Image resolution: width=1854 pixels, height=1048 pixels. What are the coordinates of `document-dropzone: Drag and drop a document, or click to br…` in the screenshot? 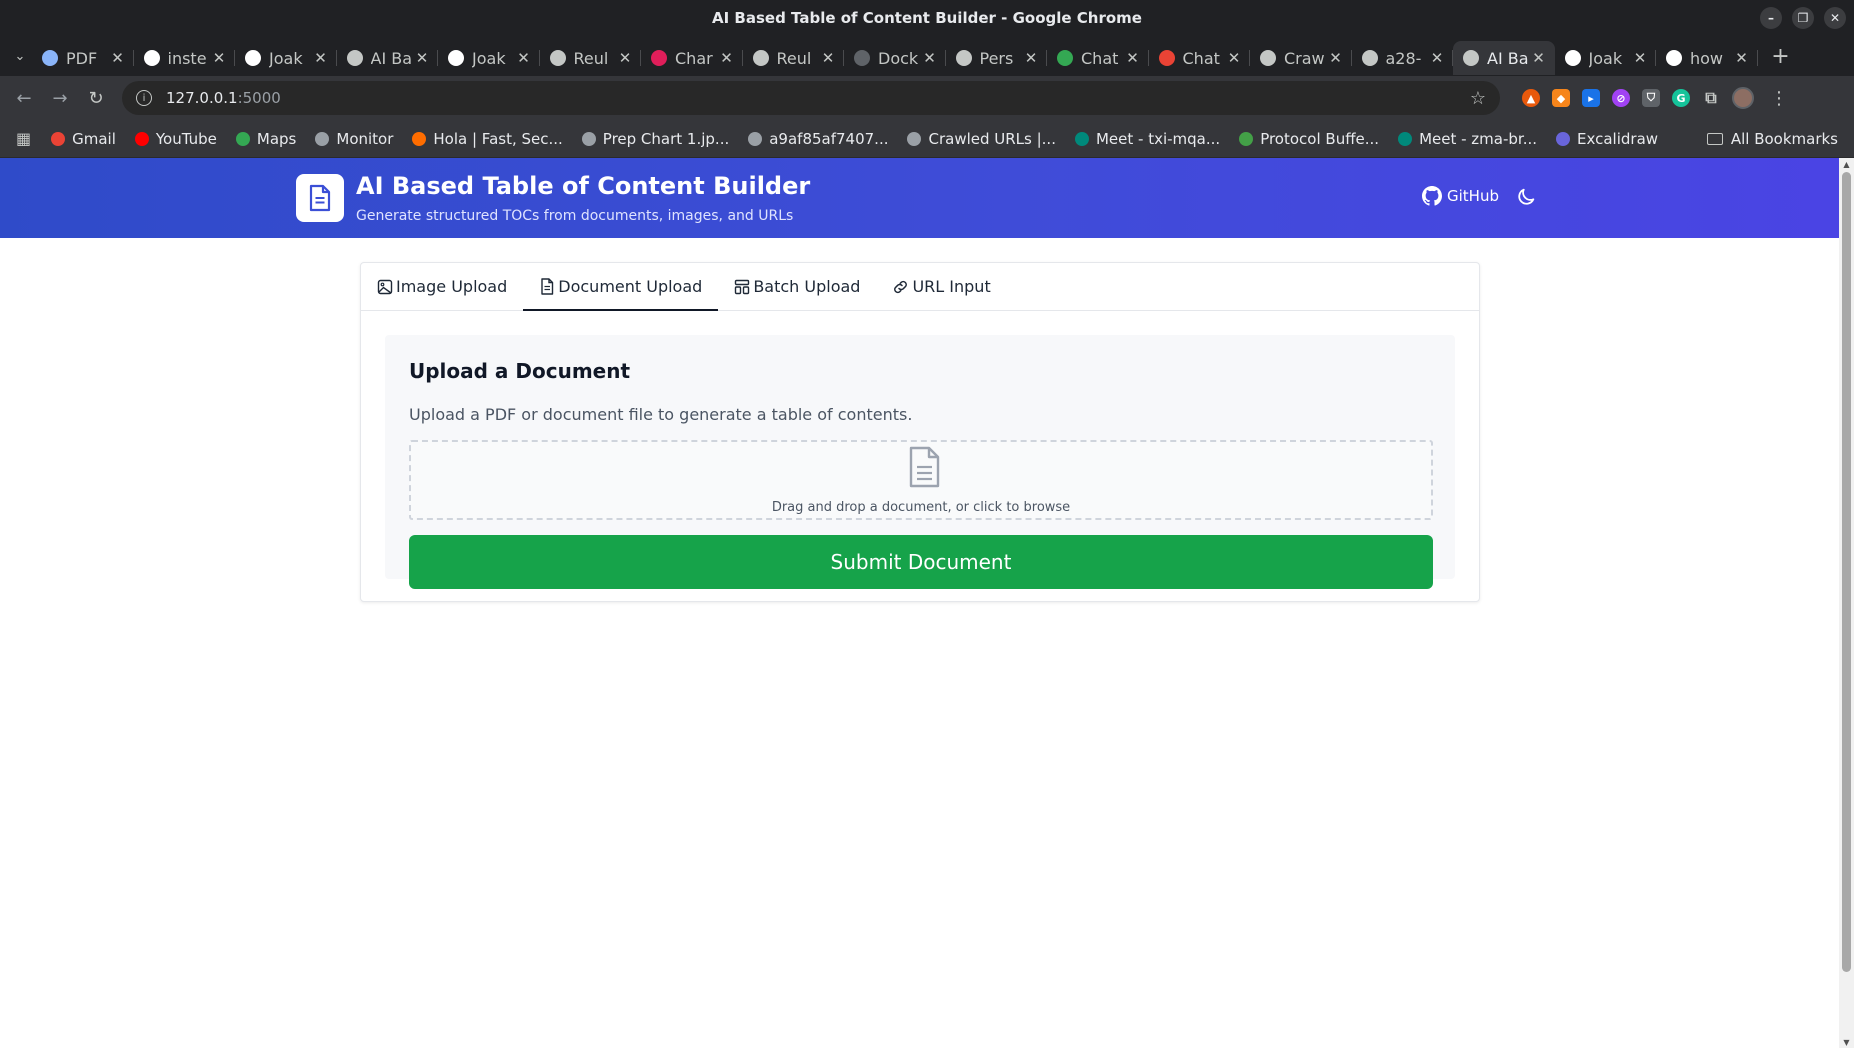 It's located at (921, 480).